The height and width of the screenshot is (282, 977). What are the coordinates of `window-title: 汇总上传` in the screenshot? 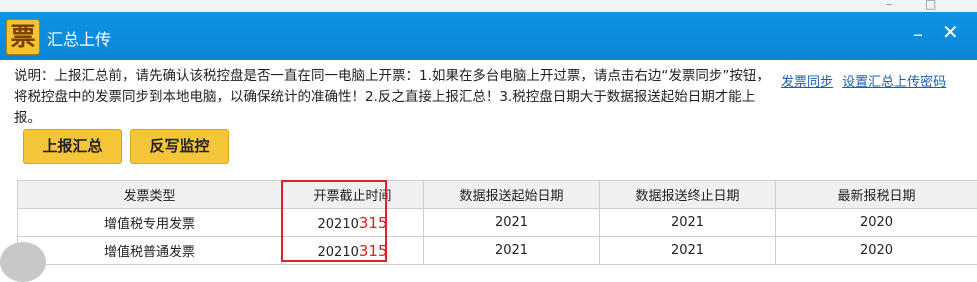 It's located at (79, 38).